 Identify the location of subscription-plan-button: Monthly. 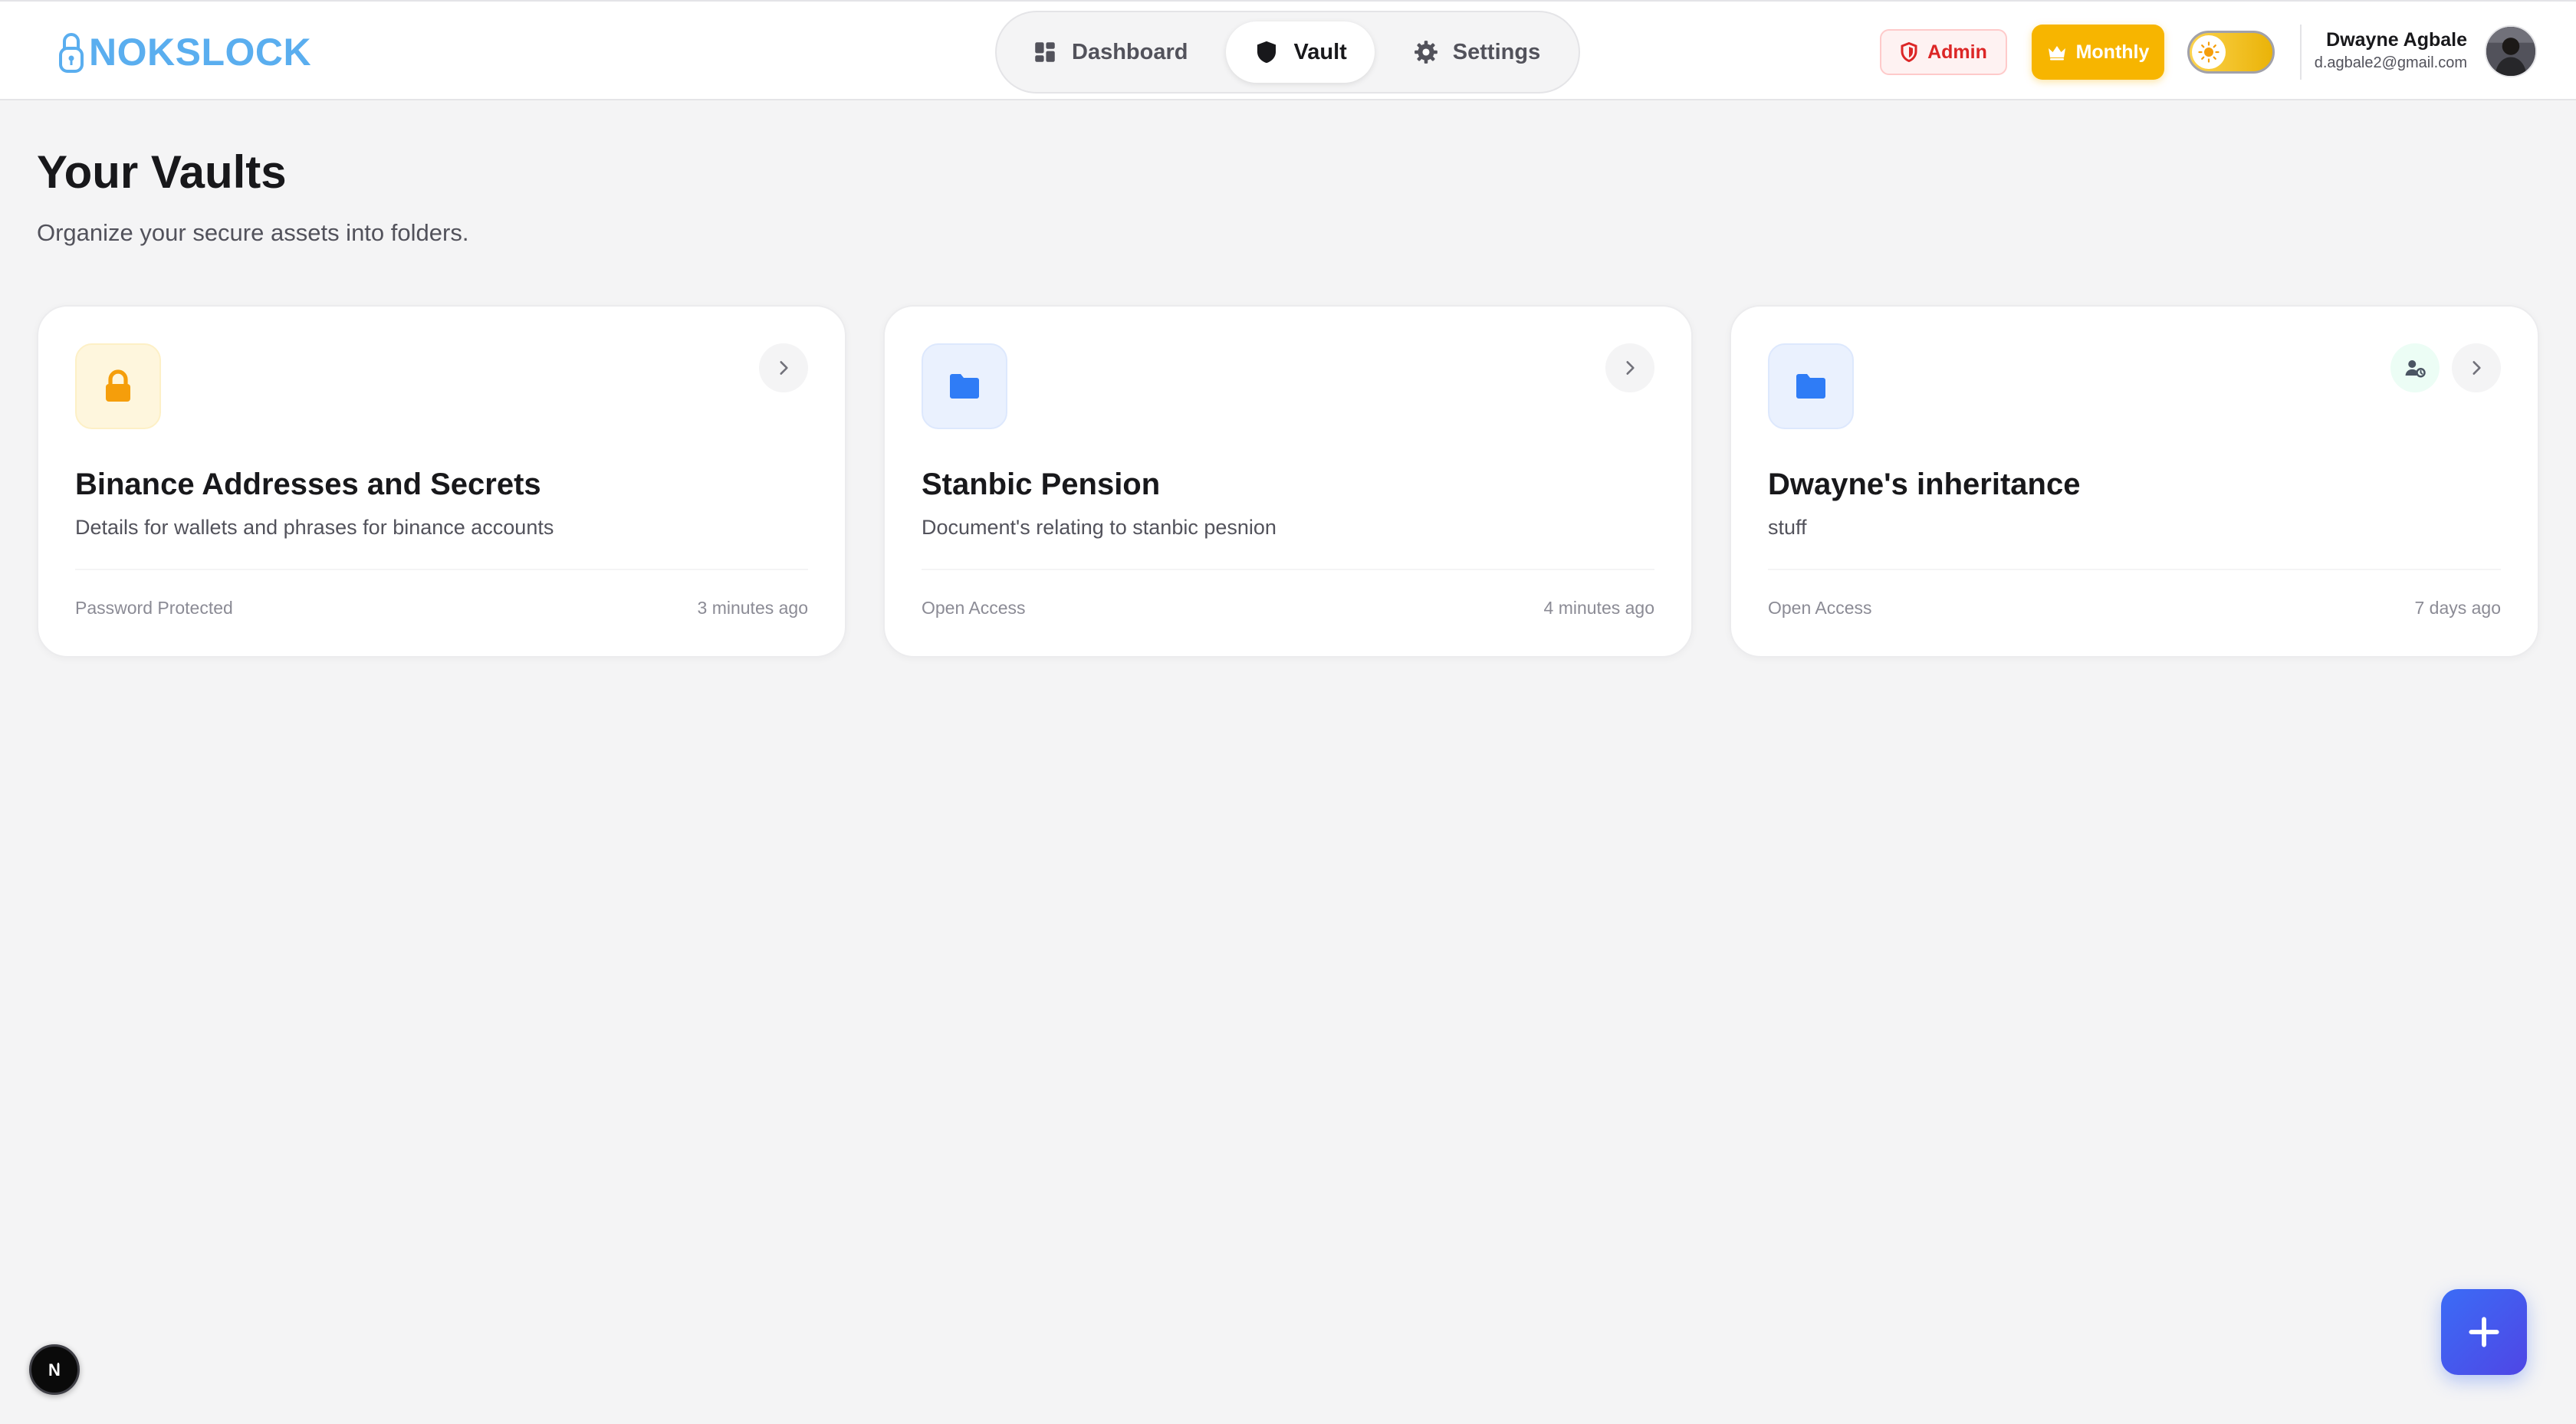
(2098, 53).